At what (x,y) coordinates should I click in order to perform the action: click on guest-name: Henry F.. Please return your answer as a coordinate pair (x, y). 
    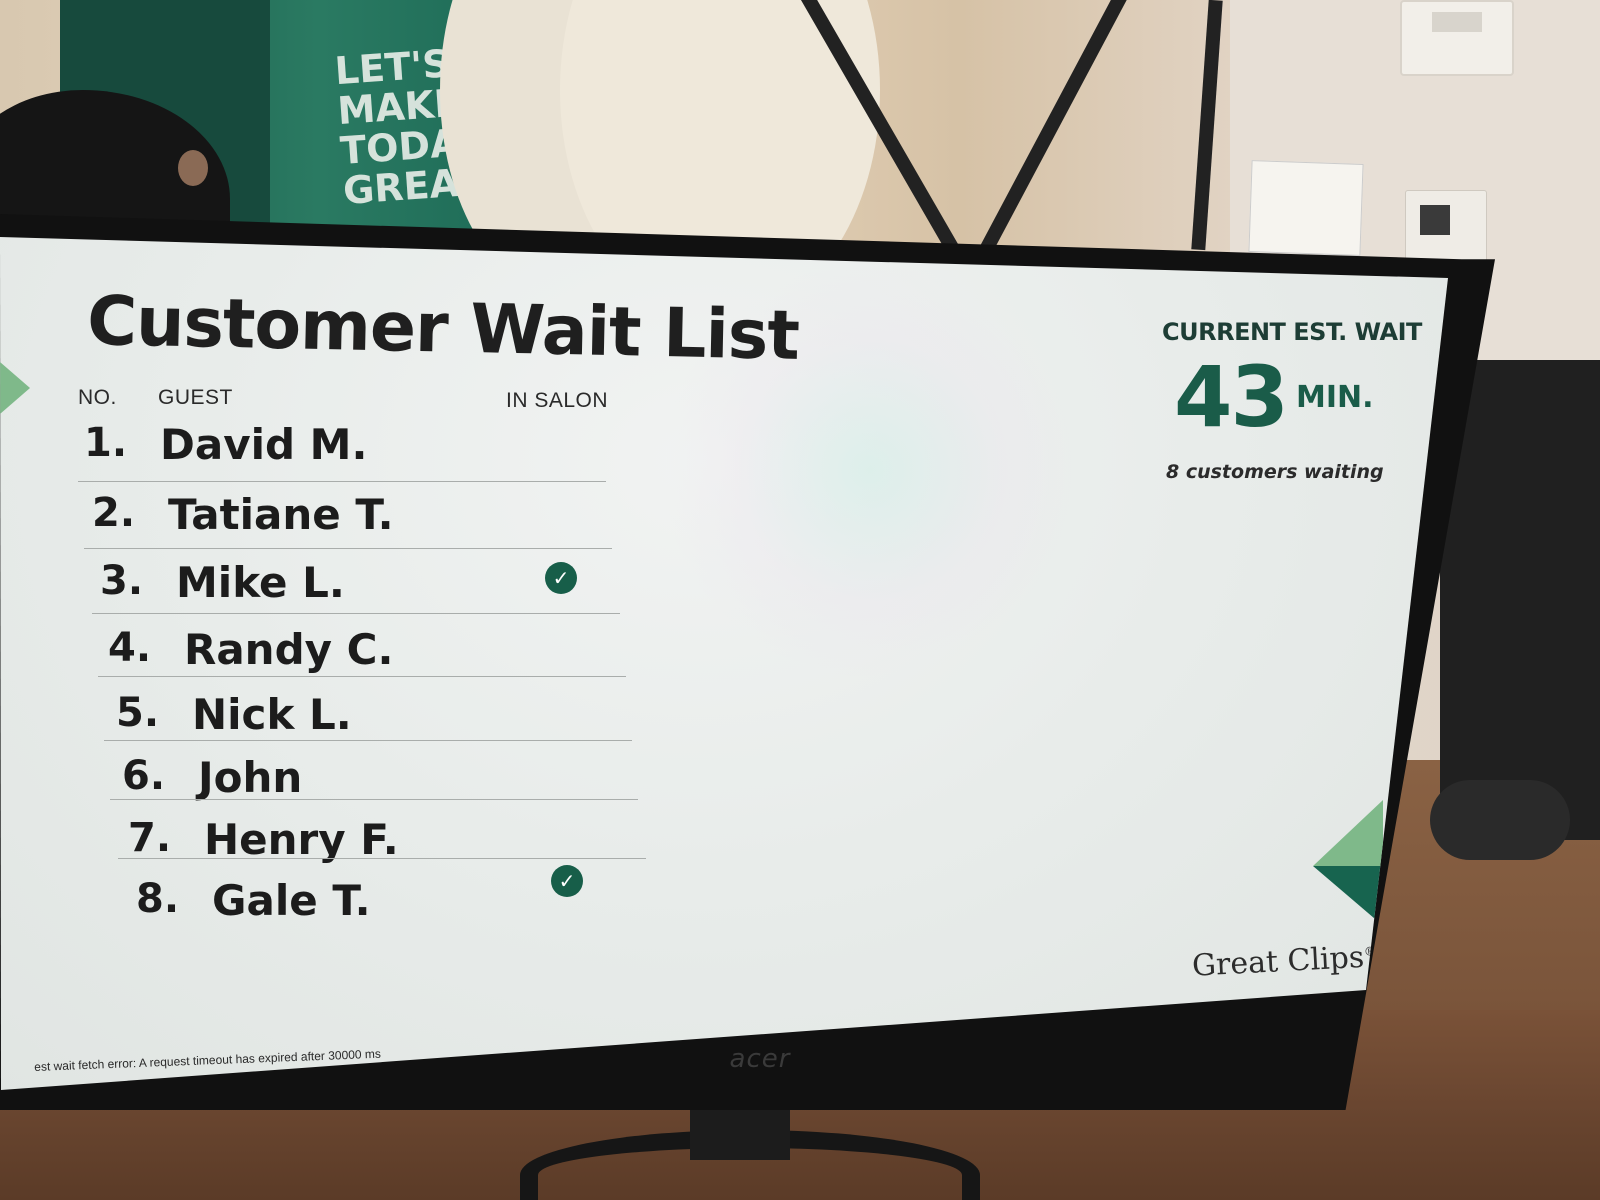
    Looking at the image, I should click on (301, 839).